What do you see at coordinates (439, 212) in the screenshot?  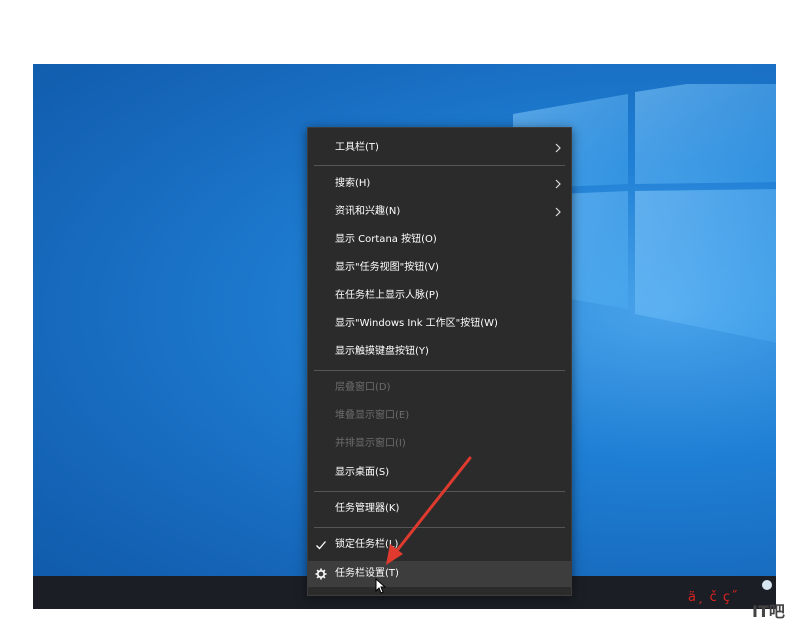 I see `menu-item-news-interests: 资讯和兴趣(N)` at bounding box center [439, 212].